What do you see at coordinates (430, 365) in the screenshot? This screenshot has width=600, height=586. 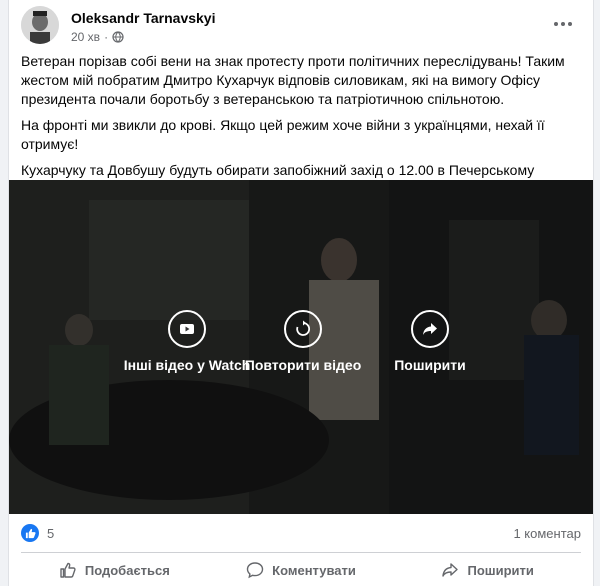 I see `share-video-label: Поширити` at bounding box center [430, 365].